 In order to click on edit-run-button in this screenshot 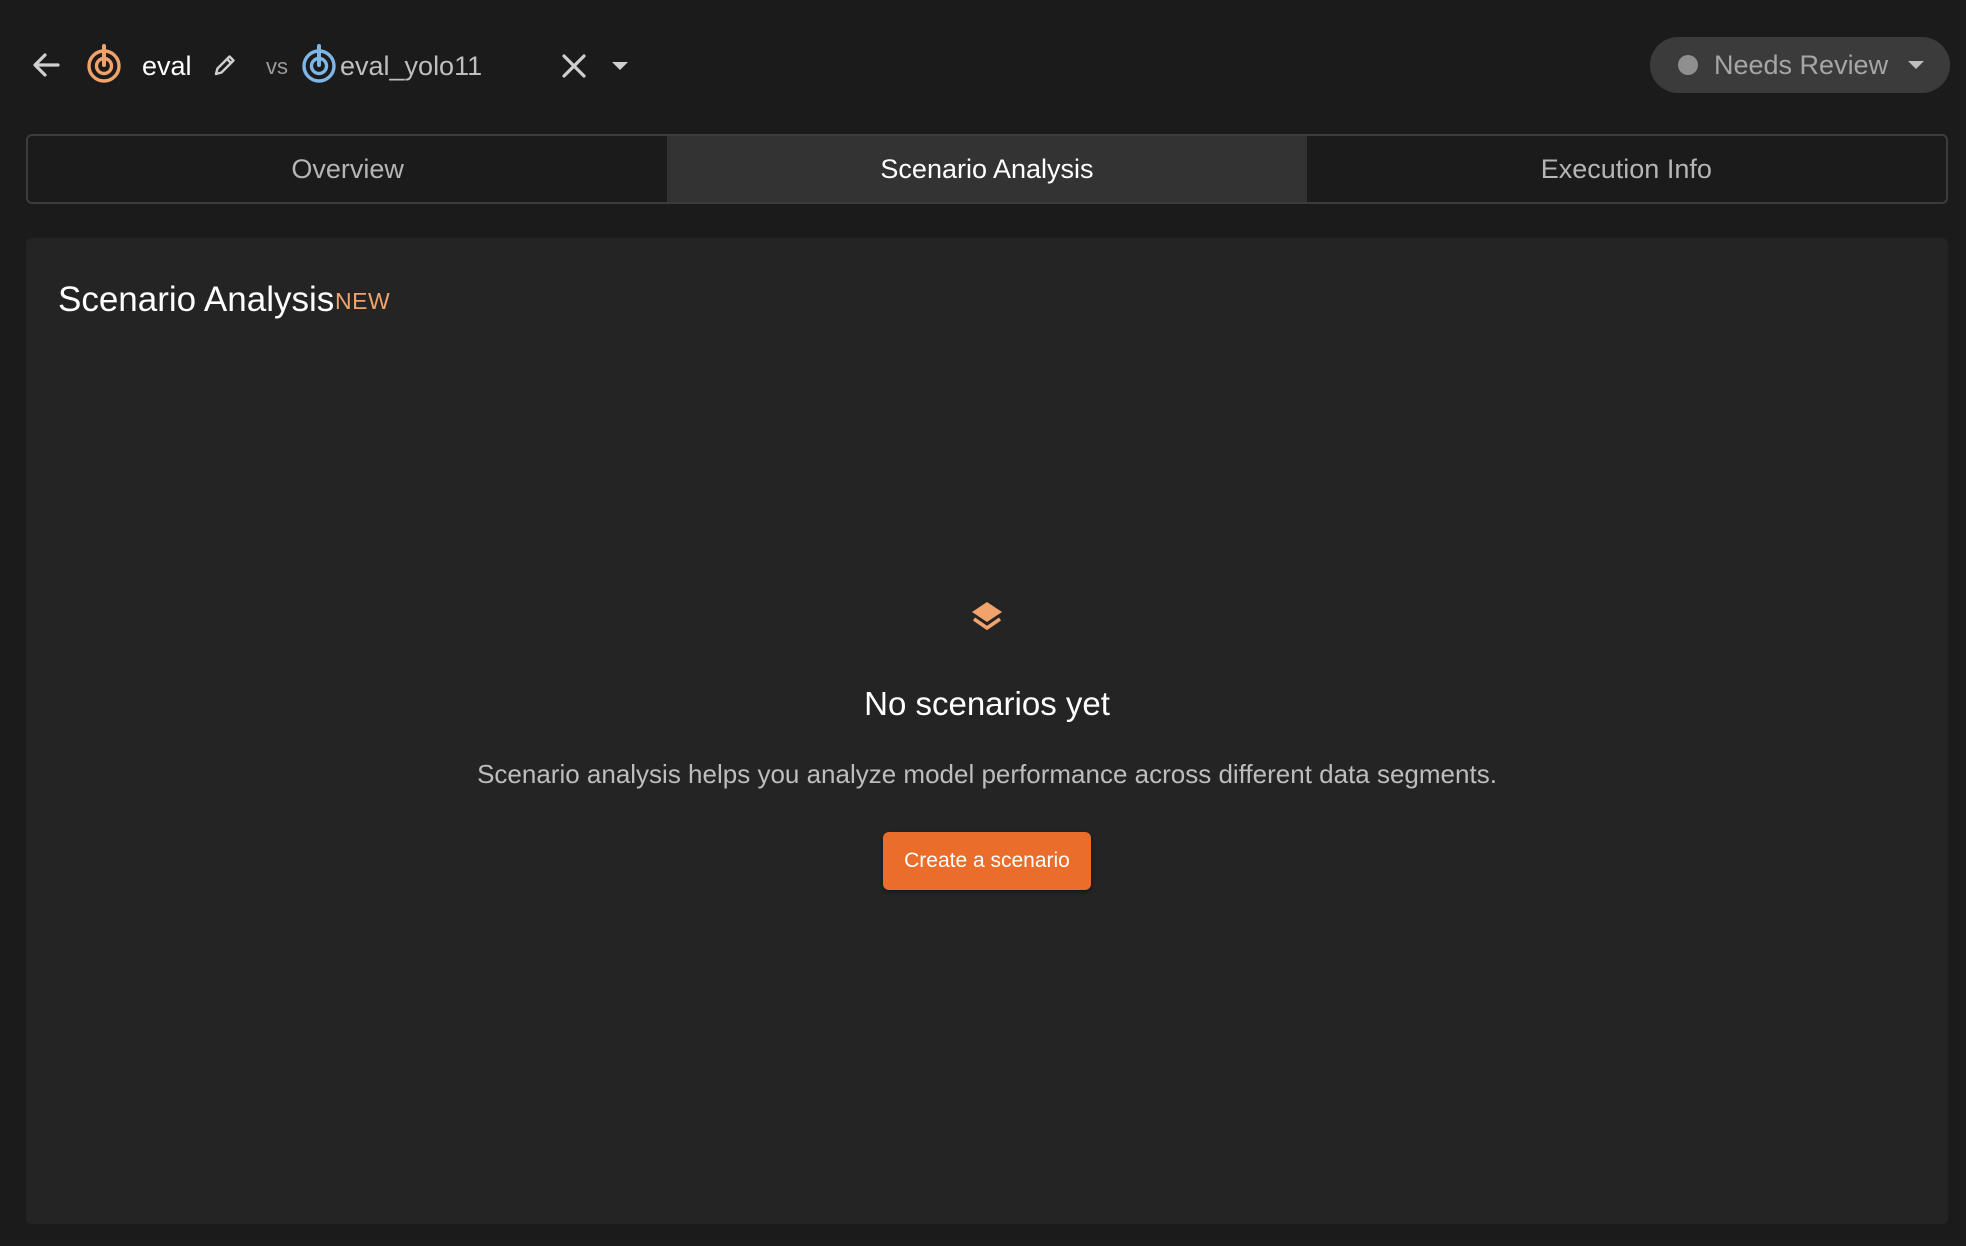, I will do `click(225, 65)`.